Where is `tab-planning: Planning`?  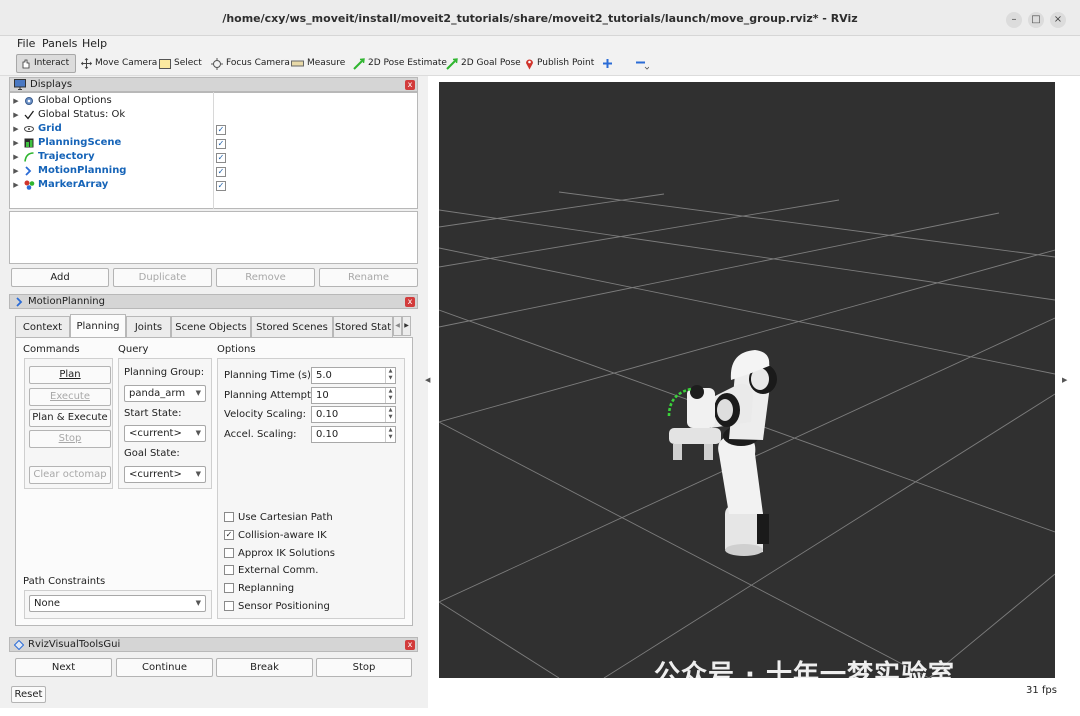
tab-planning: Planning is located at coordinates (98, 326).